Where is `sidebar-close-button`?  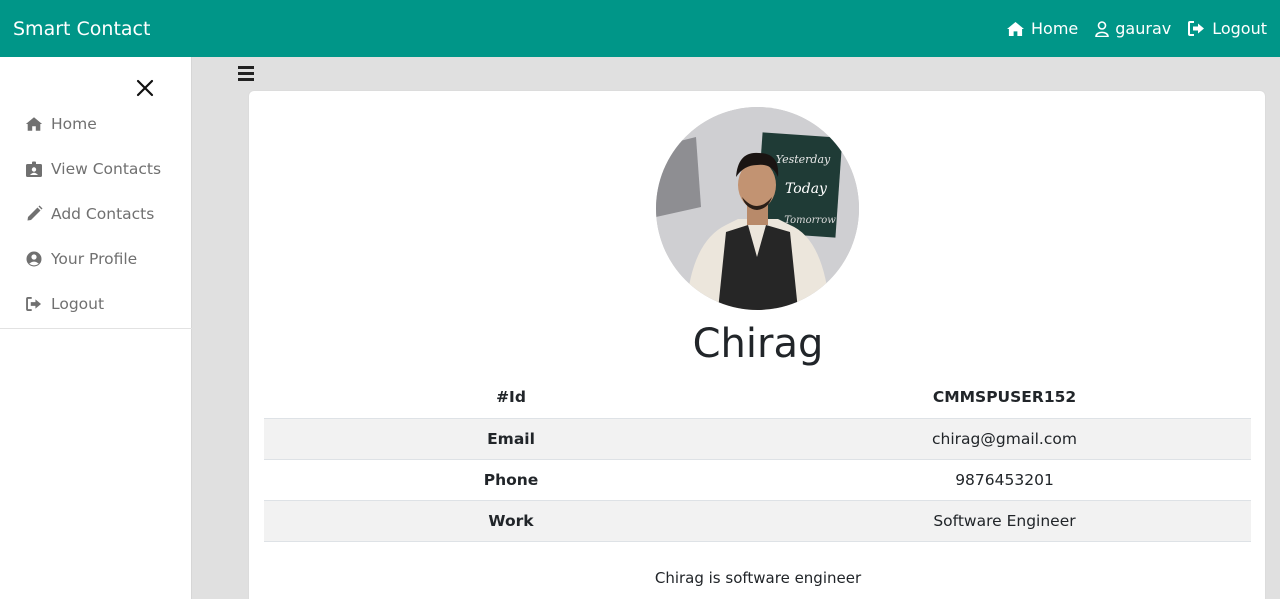 sidebar-close-button is located at coordinates (145, 88).